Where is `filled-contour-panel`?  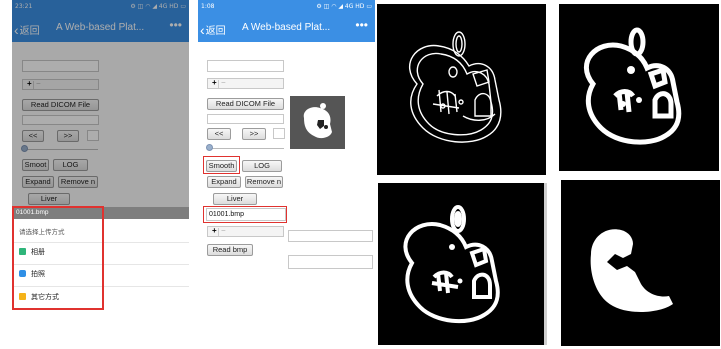 filled-contour-panel is located at coordinates (461, 264).